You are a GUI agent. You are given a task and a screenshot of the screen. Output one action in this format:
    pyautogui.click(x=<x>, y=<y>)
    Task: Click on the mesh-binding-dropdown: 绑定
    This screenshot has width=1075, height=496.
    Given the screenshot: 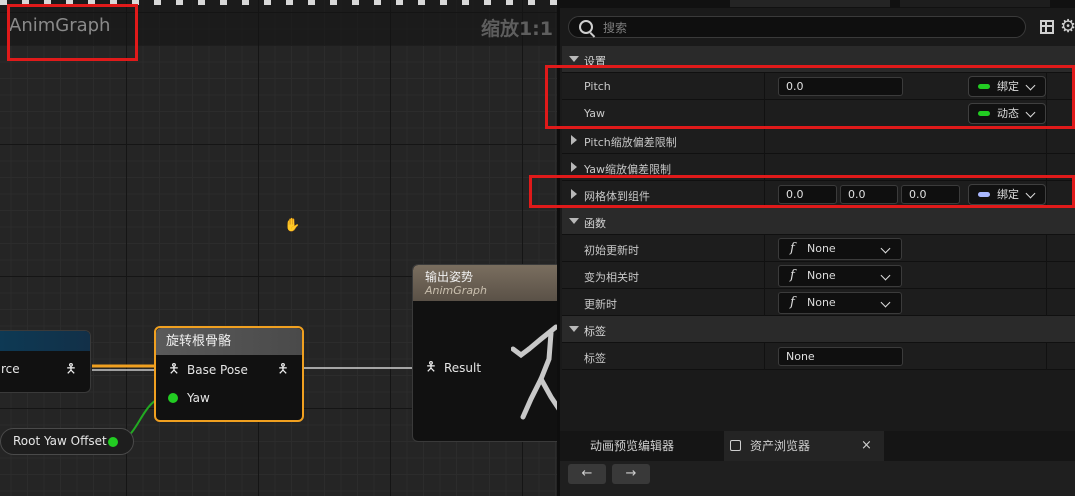 What is the action you would take?
    pyautogui.click(x=1007, y=194)
    